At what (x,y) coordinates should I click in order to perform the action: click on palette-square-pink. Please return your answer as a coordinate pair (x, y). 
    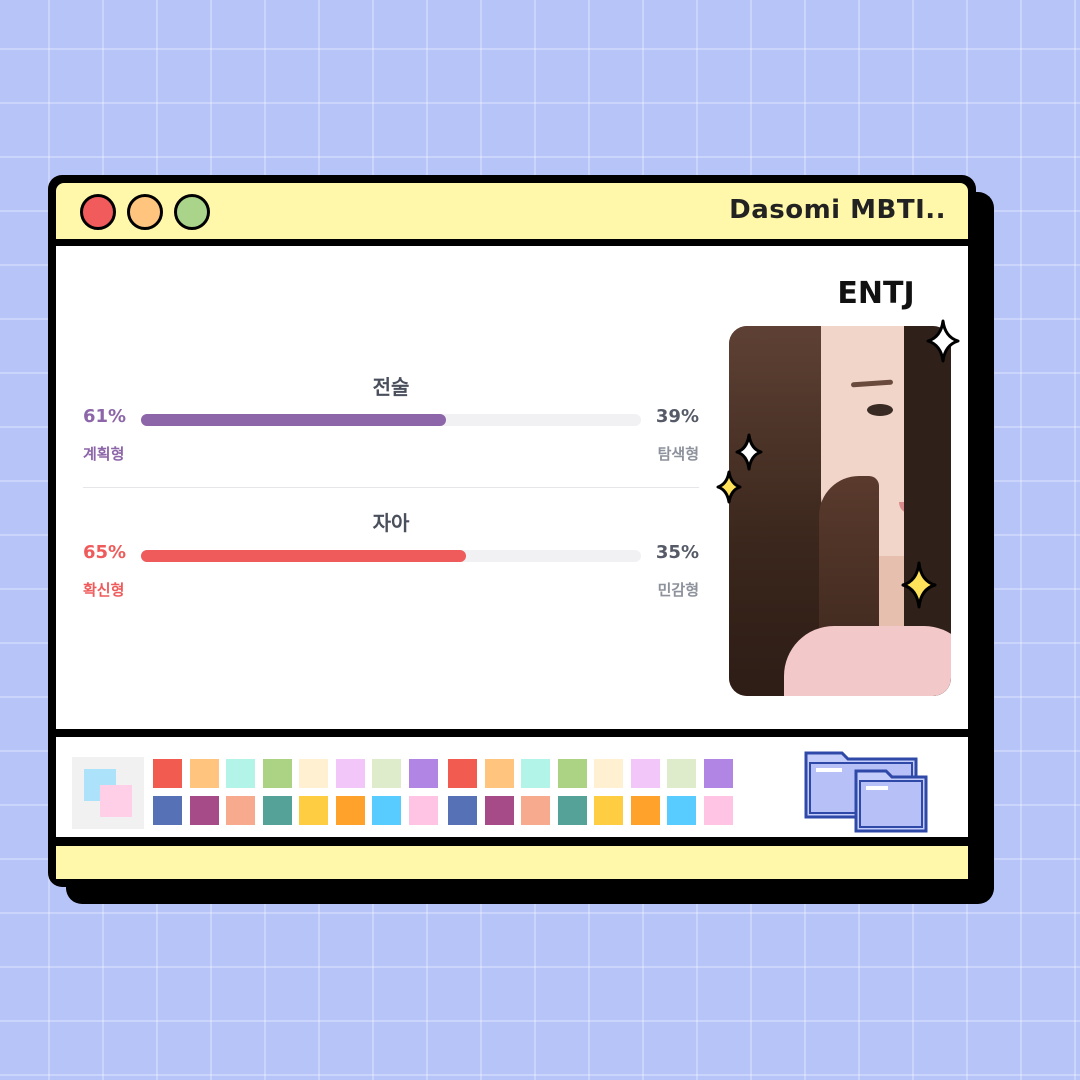
    Looking at the image, I should click on (116, 801).